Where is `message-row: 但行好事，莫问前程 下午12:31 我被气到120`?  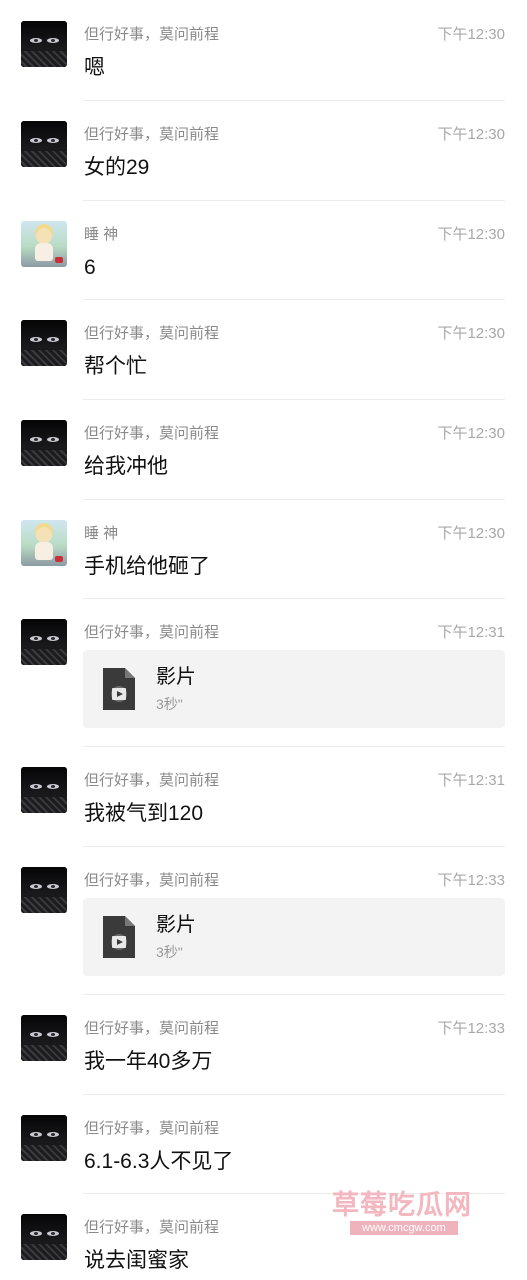
message-row: 但行好事，莫问前程 下午12:31 我被气到120 is located at coordinates (263, 796).